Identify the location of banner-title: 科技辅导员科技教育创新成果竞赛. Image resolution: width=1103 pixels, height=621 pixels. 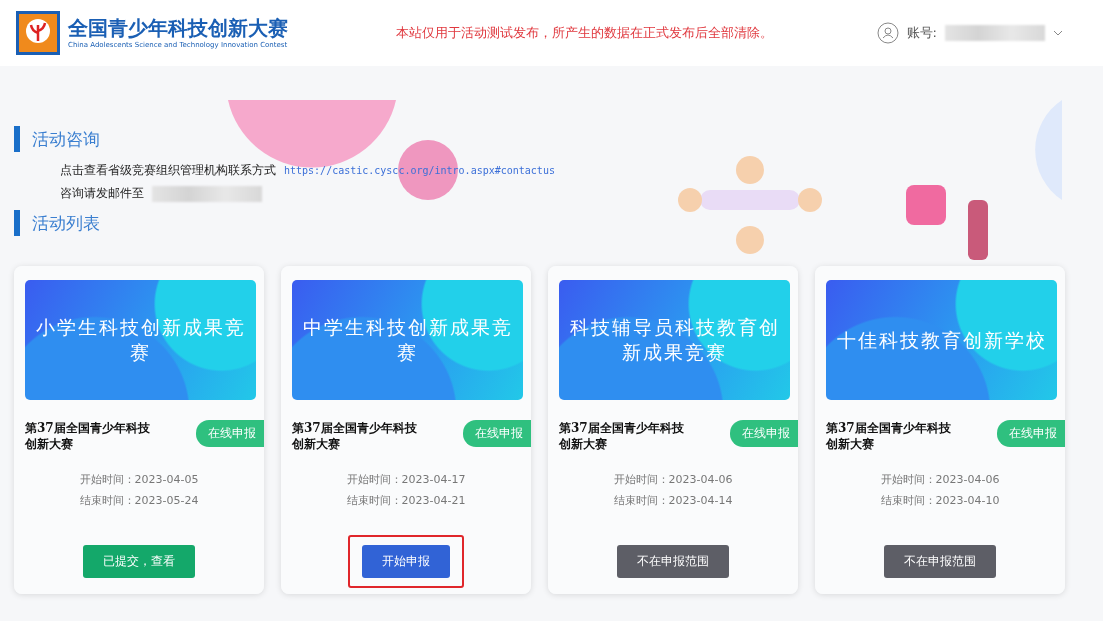
(674, 340).